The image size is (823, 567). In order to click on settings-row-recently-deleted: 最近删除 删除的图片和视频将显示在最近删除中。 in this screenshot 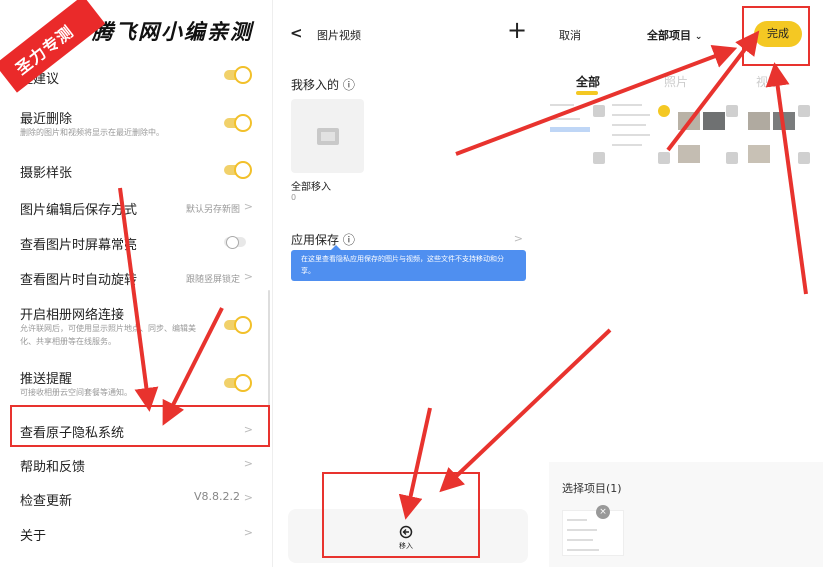, I will do `click(135, 124)`.